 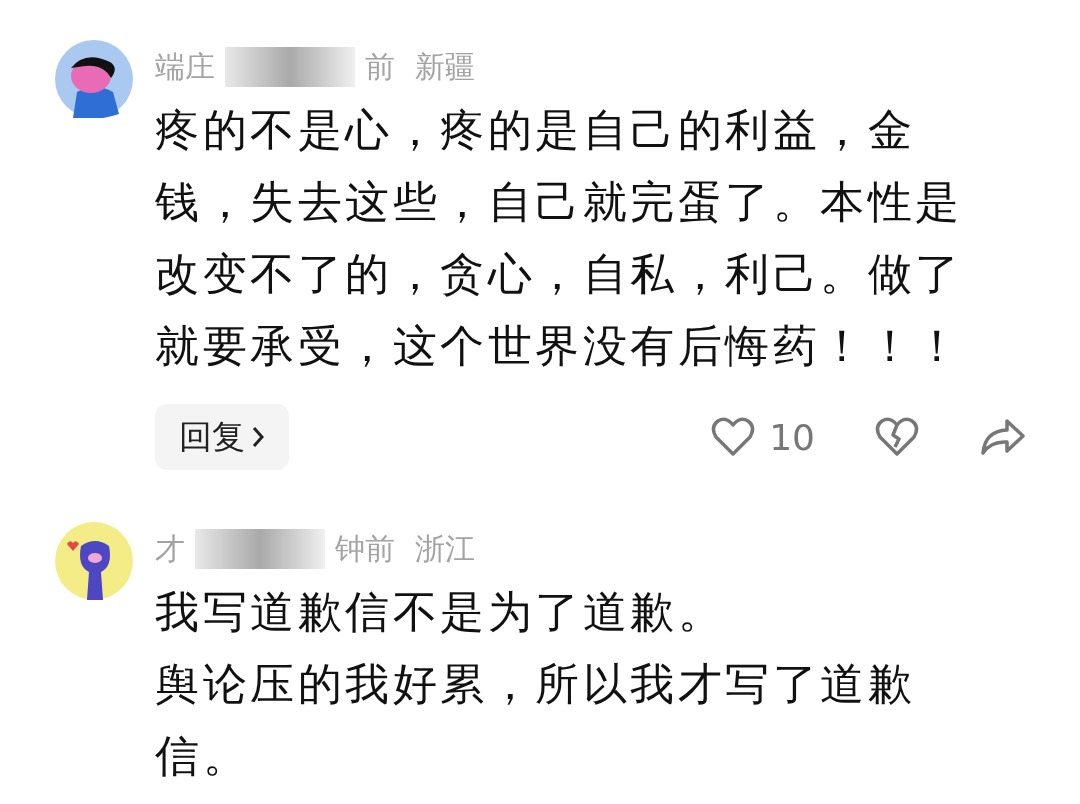 What do you see at coordinates (445, 548) in the screenshot?
I see `location: 浙江` at bounding box center [445, 548].